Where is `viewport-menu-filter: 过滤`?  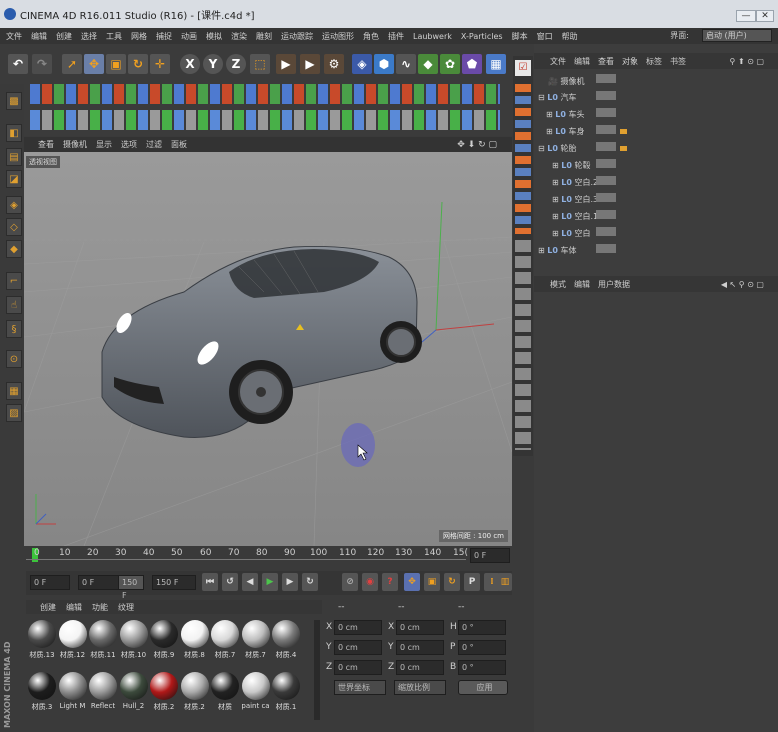 viewport-menu-filter: 过滤 is located at coordinates (154, 144).